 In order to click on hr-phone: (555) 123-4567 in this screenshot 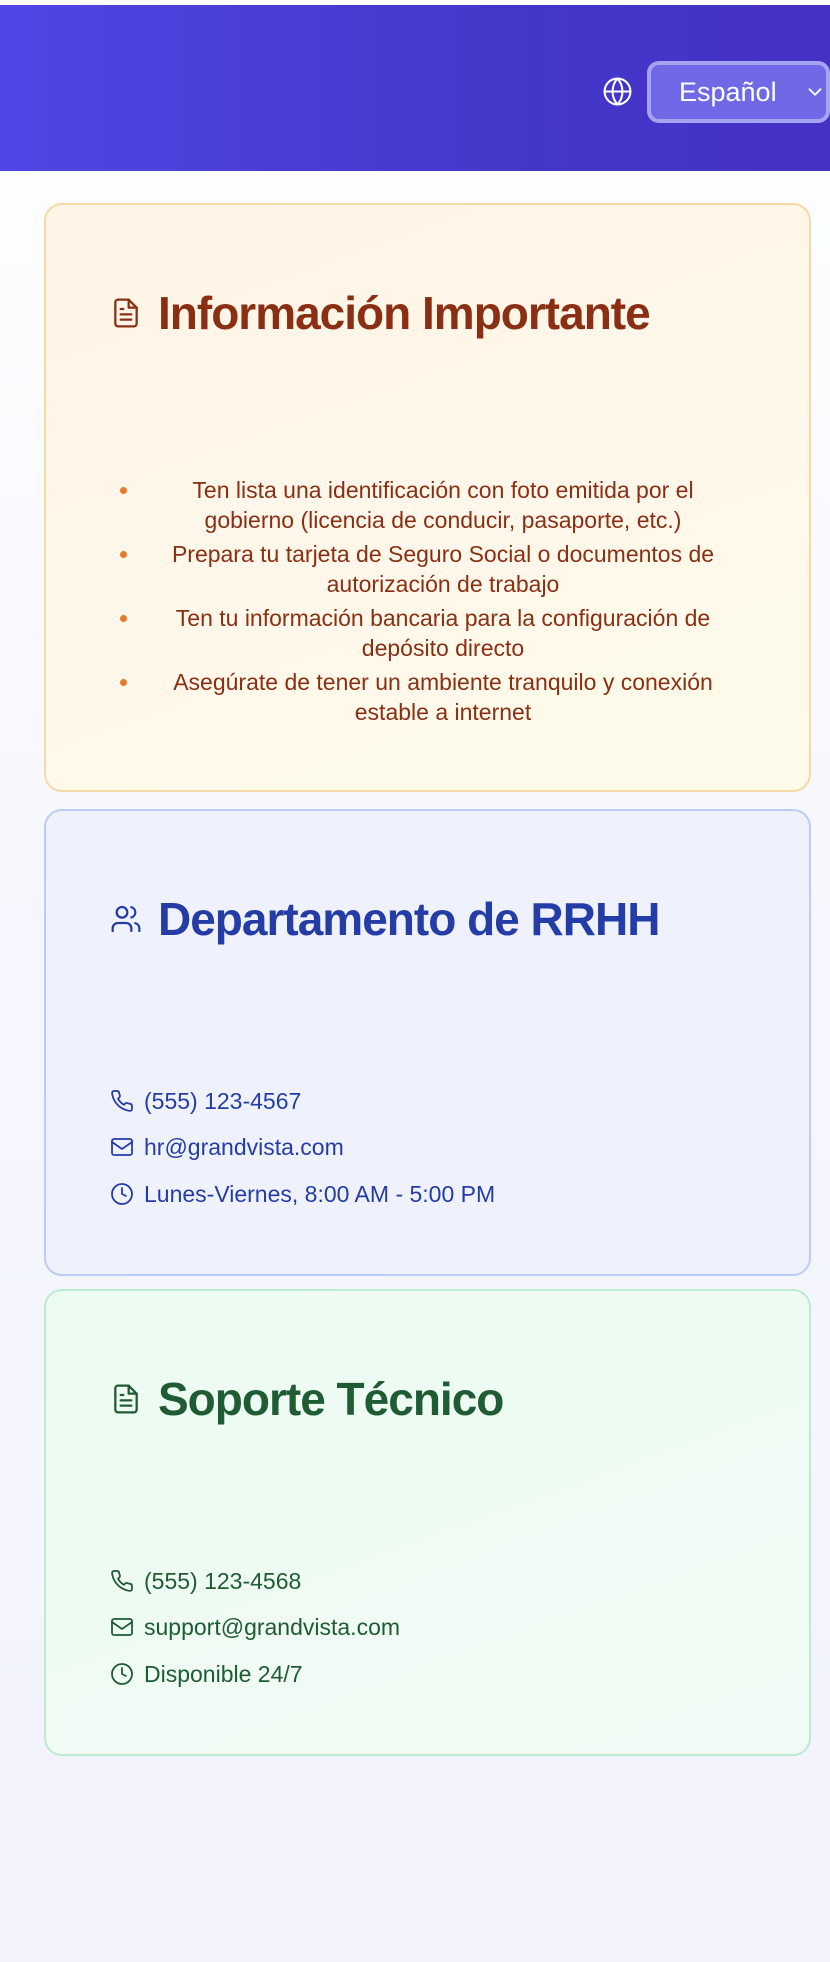, I will do `click(205, 1101)`.